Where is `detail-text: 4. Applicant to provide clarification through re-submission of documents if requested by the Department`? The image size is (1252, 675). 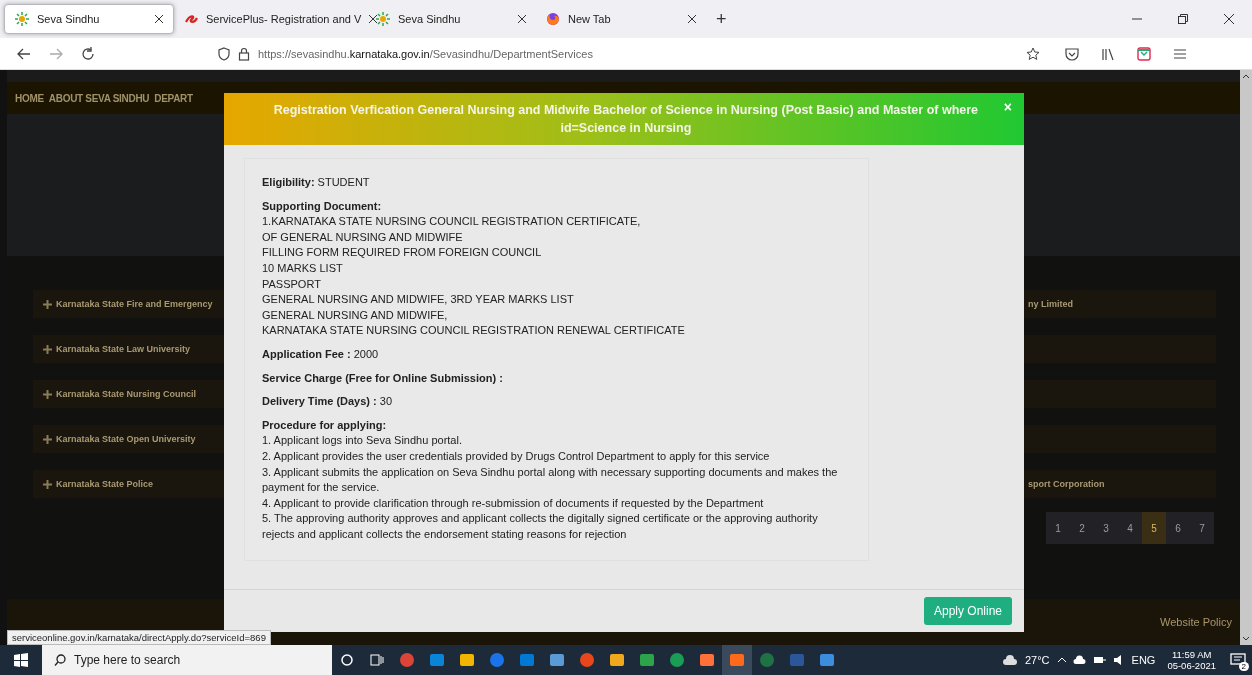
detail-text: 4. Applicant to provide clarification through re-submission of documents if requested by the Department is located at coordinates (513, 503).